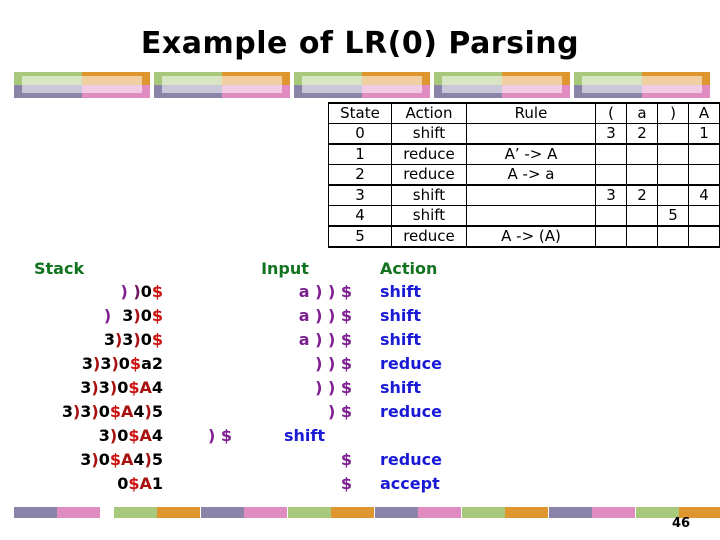 This screenshot has width=720, height=540. I want to click on lr-cell-state: 2, so click(360, 175).